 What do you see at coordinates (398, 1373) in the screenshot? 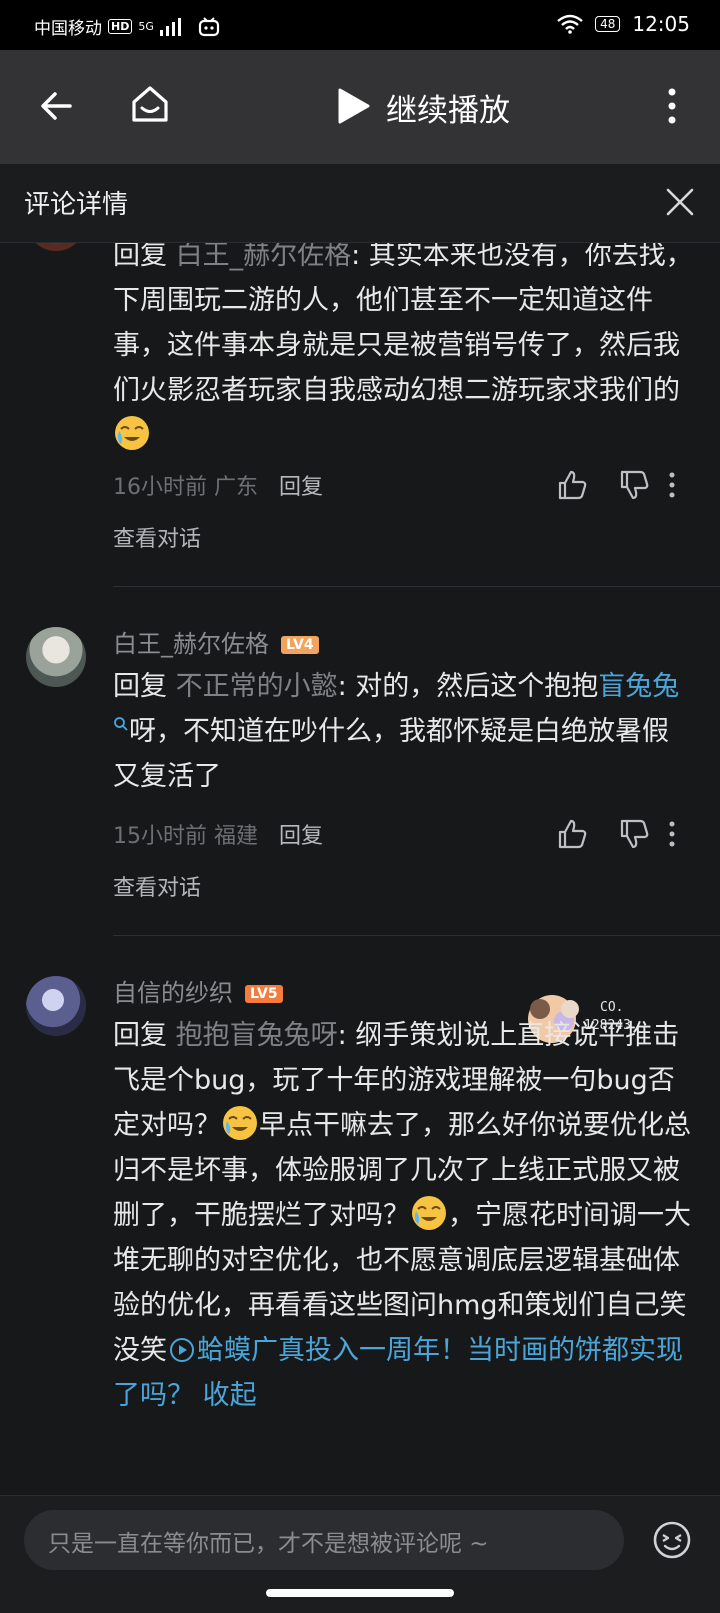
I see `video-link: 蛤蟆广真投入一周年！当时画的饼都实现了吗？` at bounding box center [398, 1373].